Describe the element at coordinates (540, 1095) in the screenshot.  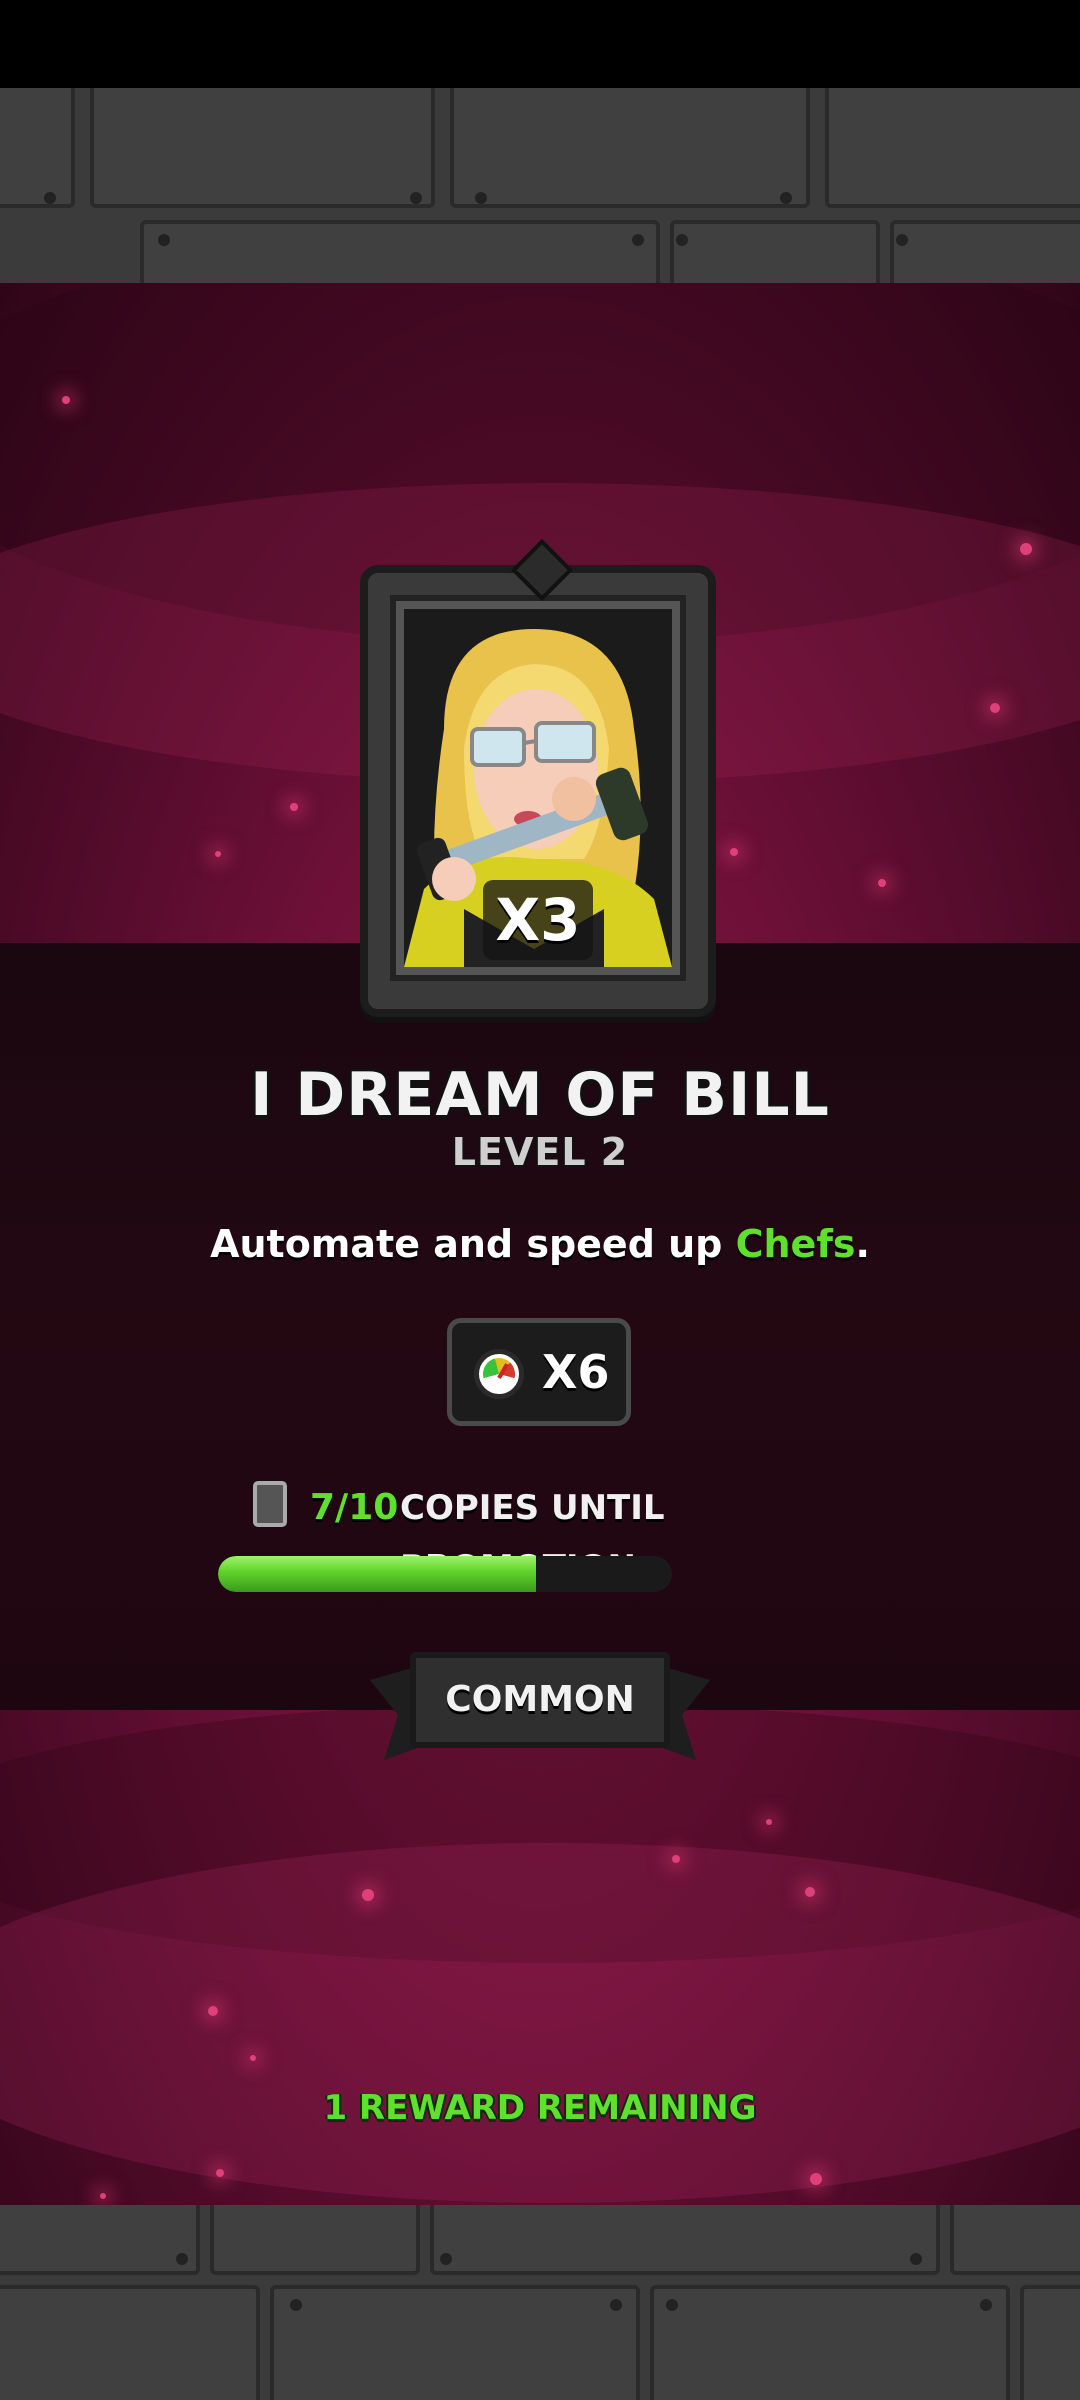
I see `card-title: I DREAM OF BILL` at that location.